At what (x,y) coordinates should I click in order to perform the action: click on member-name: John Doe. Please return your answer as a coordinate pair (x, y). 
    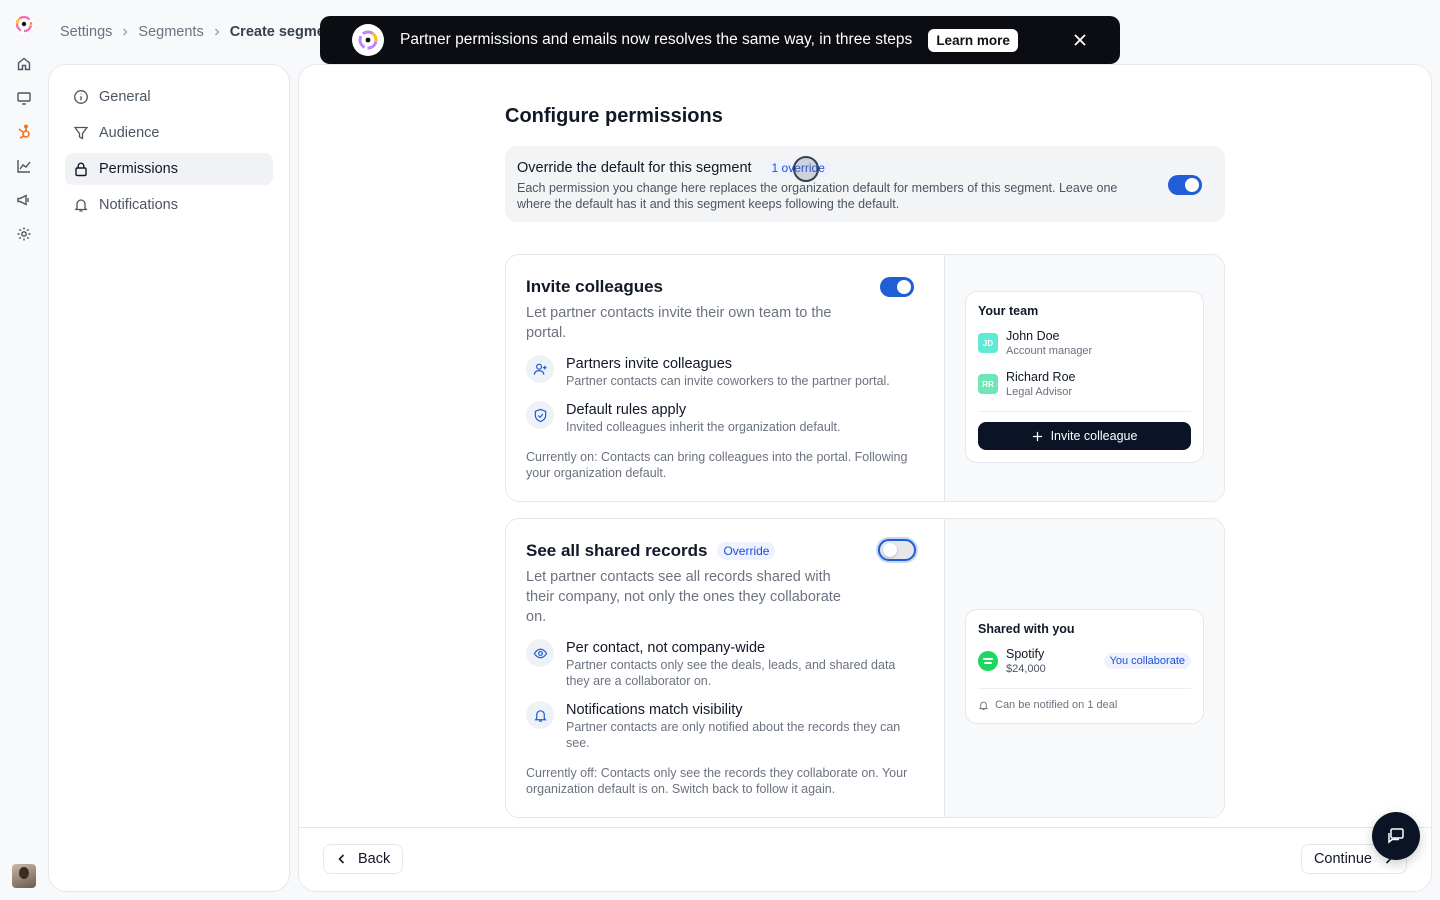
    Looking at the image, I should click on (1033, 336).